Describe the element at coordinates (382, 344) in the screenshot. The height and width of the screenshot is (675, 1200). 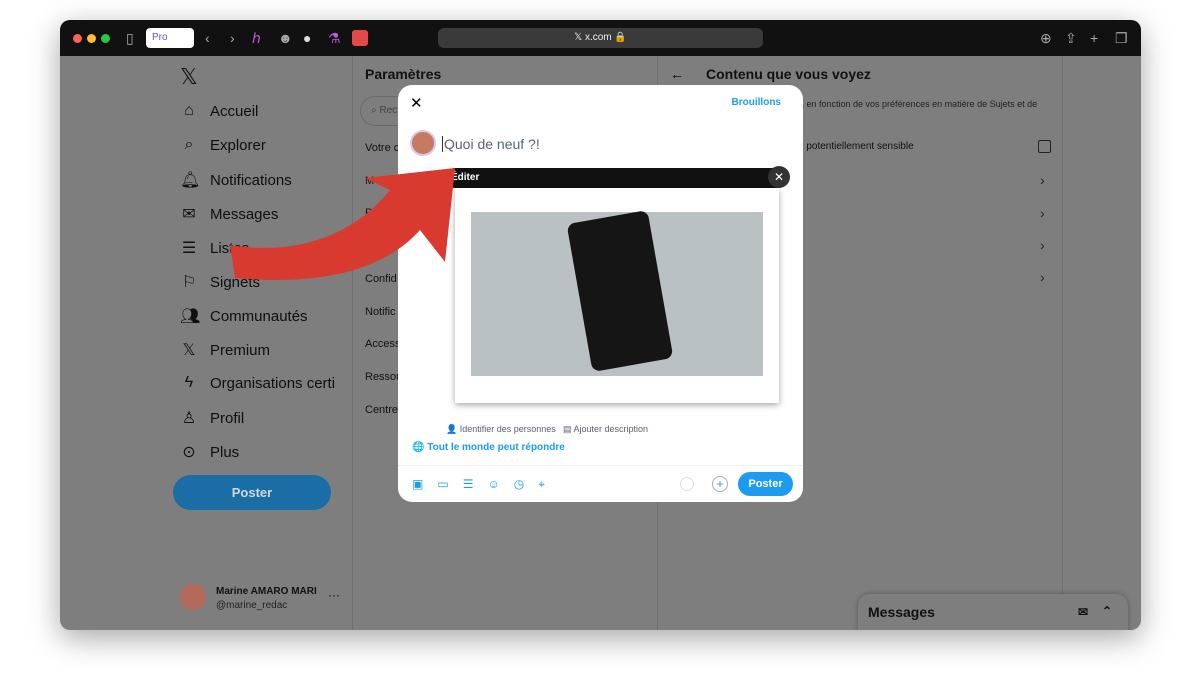
I see `settings-item: Access` at that location.